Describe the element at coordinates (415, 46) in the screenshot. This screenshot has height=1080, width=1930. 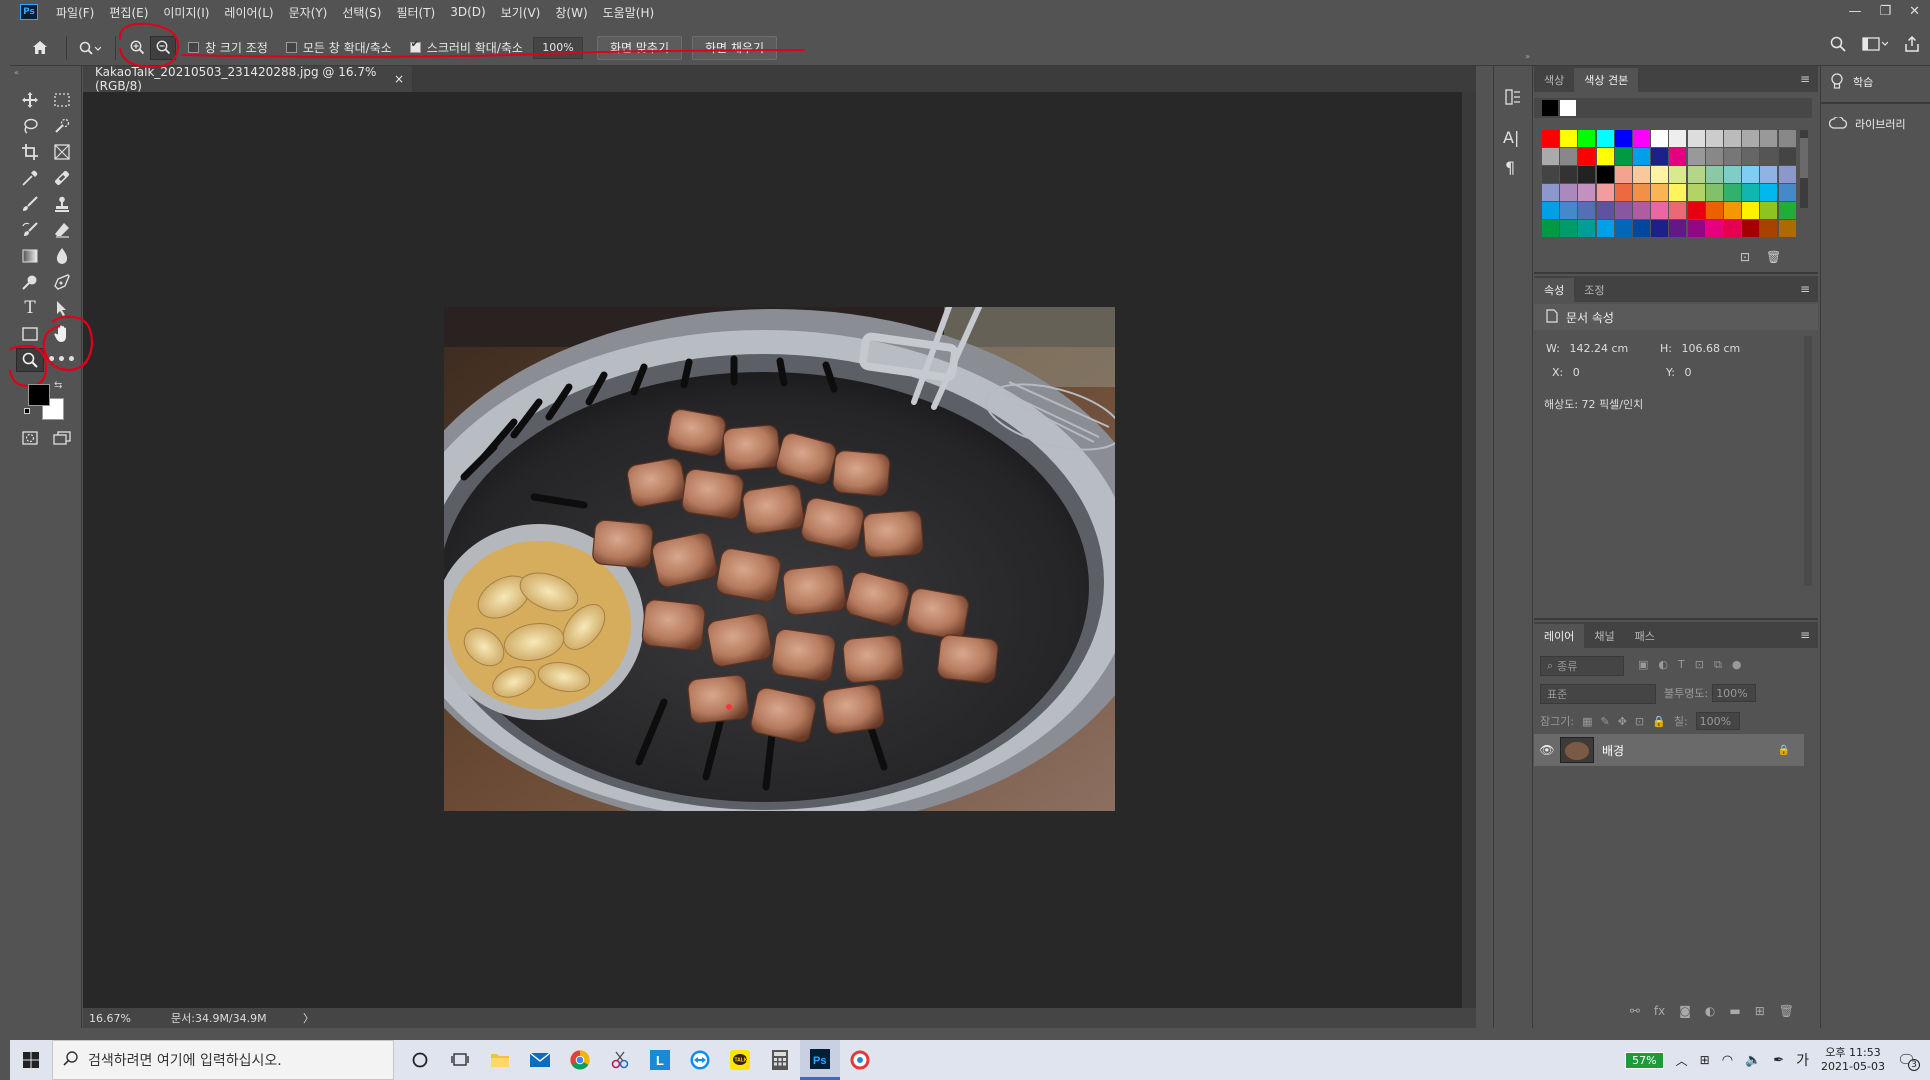
I see `scrubby-zoom-check` at that location.